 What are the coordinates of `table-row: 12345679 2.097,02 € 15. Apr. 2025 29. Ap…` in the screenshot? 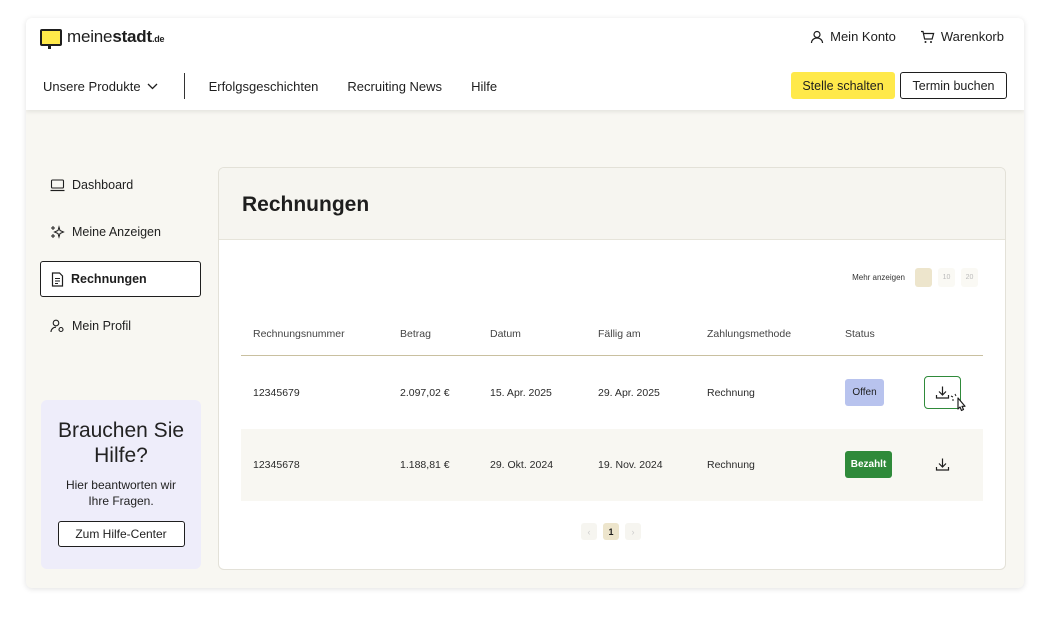 It's located at (612, 393).